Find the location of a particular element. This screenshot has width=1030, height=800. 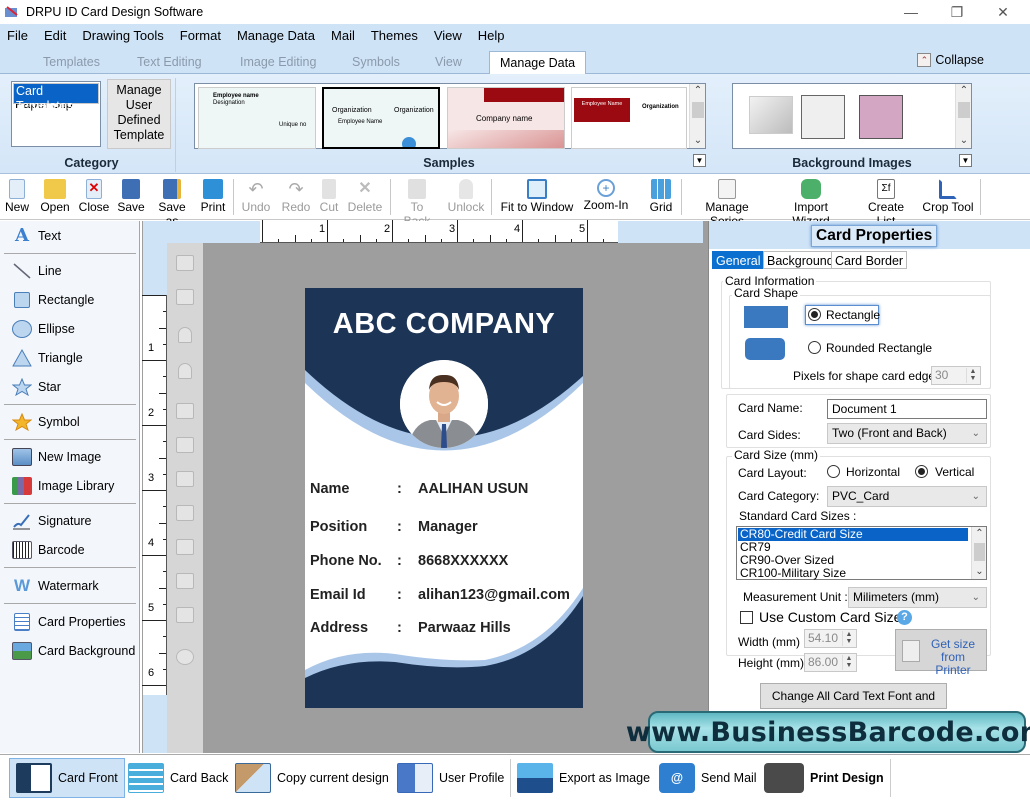

tab-image-editing: Image Editing is located at coordinates (278, 62).